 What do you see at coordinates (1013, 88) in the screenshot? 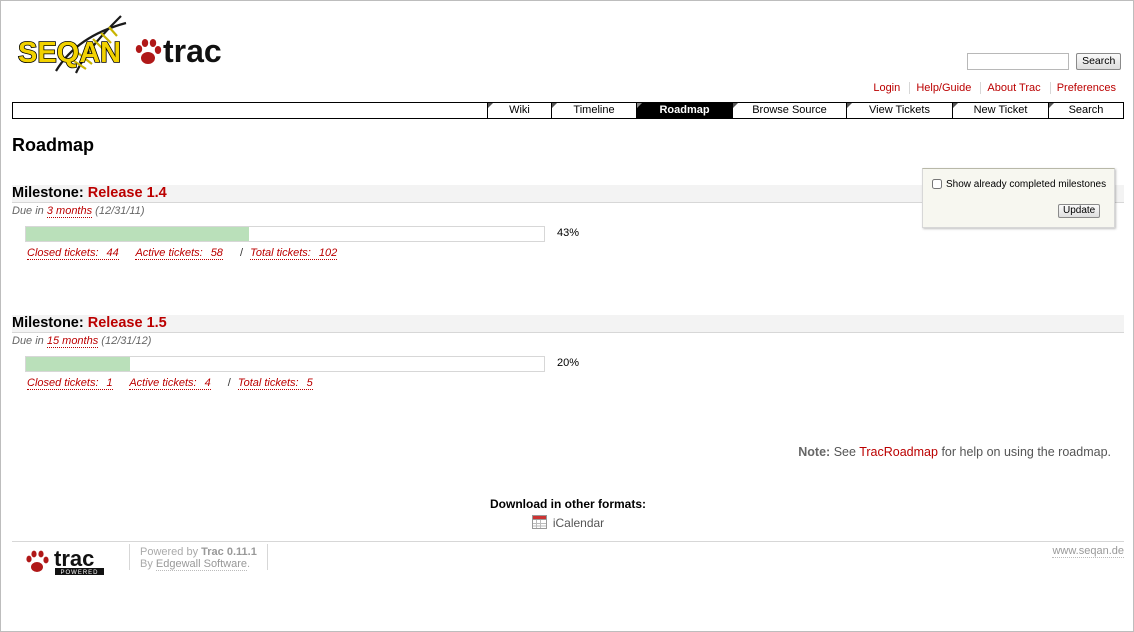
I see `about-trac-link: About Trac` at bounding box center [1013, 88].